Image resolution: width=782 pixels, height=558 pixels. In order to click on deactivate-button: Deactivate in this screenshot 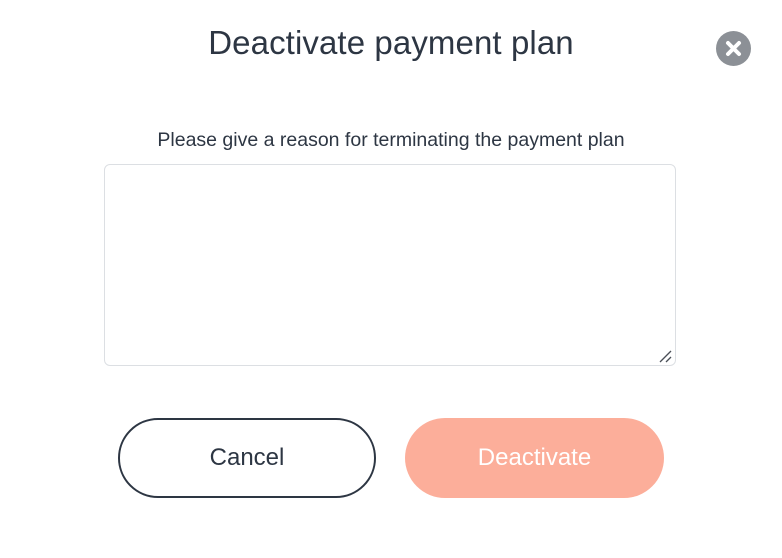, I will do `click(534, 458)`.